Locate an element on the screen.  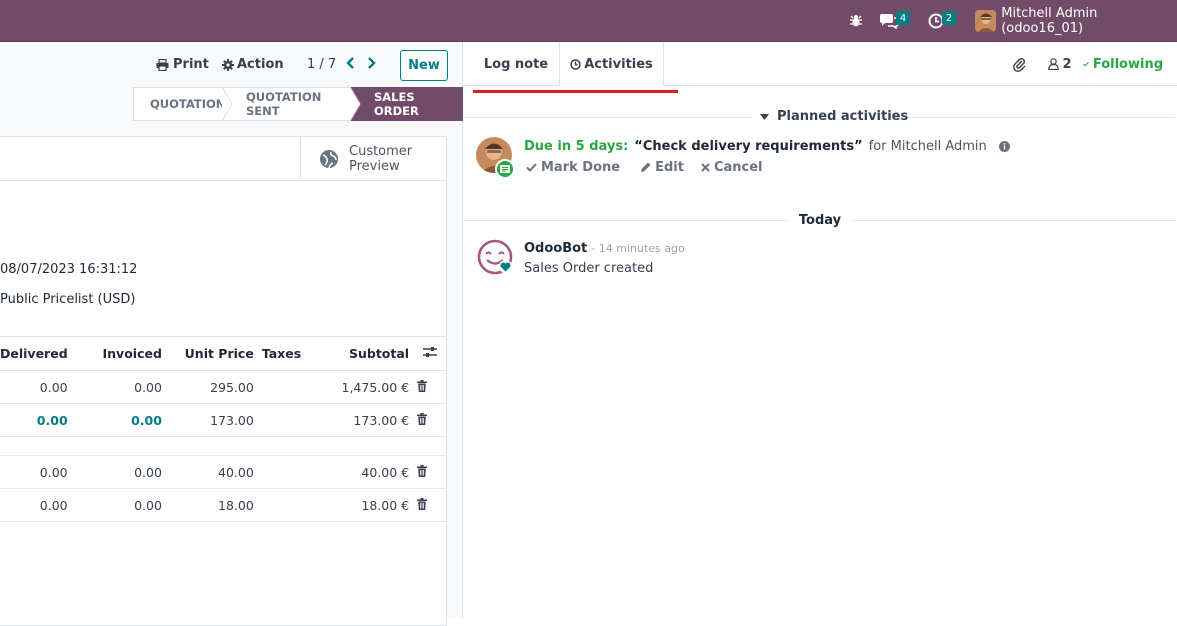
planned-activities-toggle: Planned activities is located at coordinates (834, 116).